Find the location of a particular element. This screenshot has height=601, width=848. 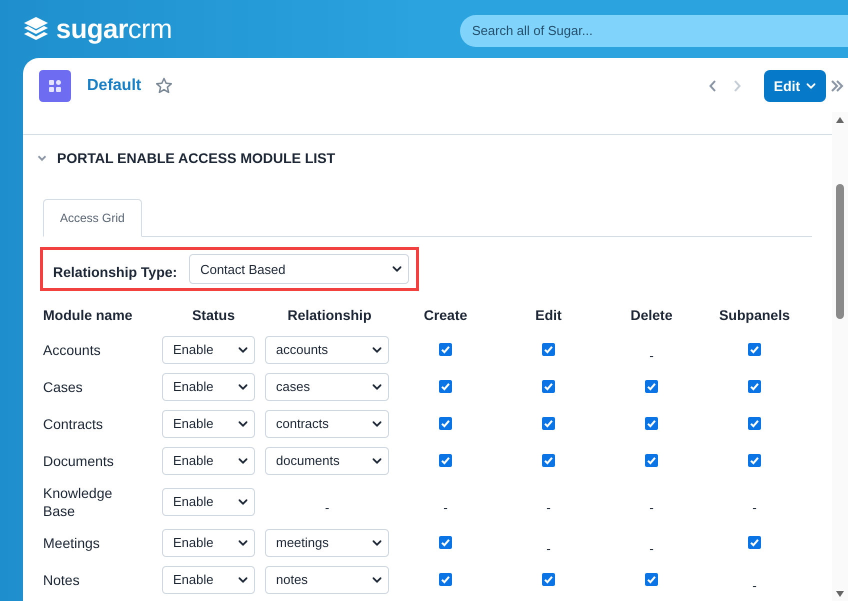

edit-button: Edit is located at coordinates (795, 86).